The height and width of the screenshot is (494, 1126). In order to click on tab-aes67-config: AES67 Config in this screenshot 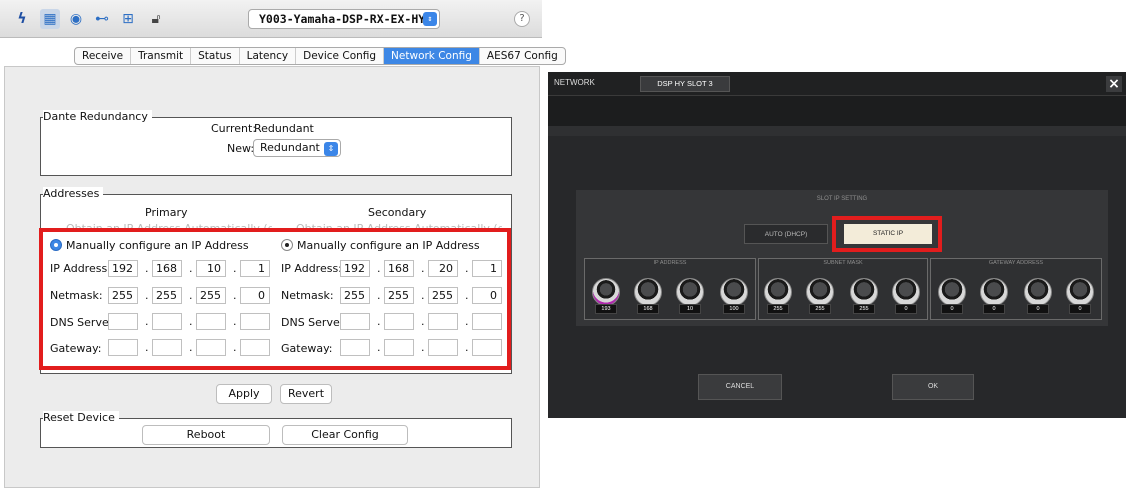, I will do `click(522, 56)`.